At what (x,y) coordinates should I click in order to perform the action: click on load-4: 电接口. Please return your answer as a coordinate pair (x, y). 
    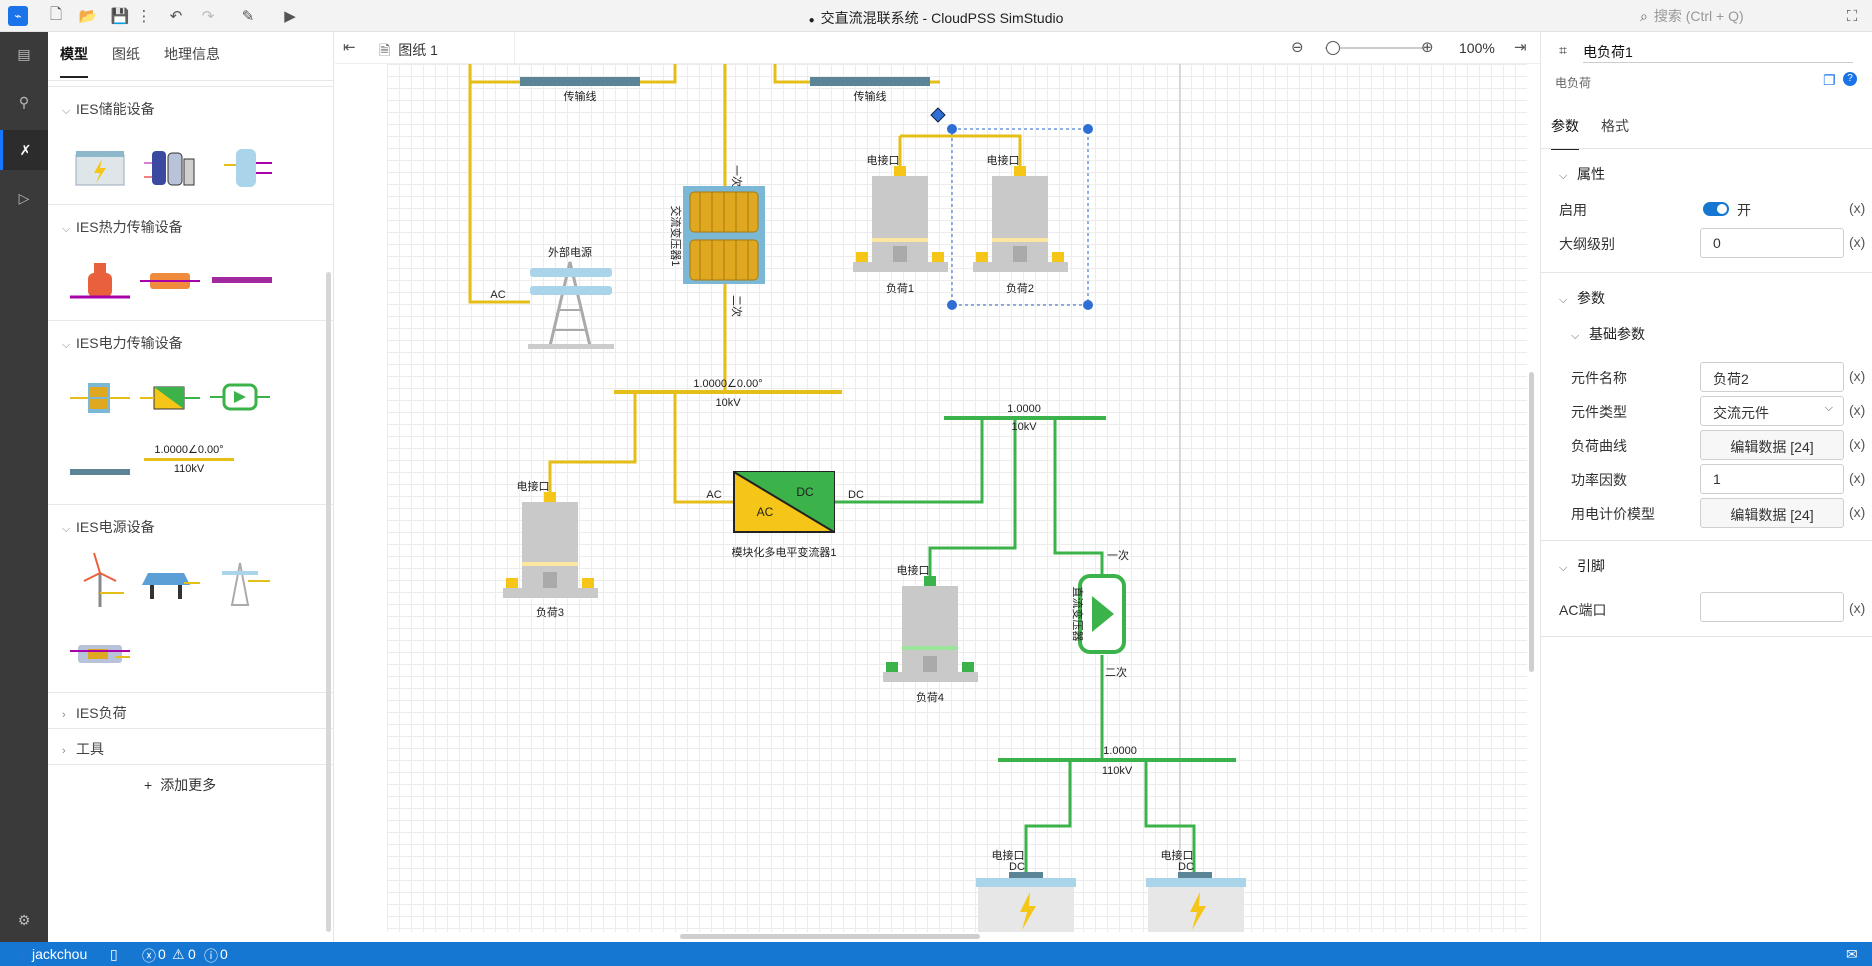
    Looking at the image, I should click on (930, 623).